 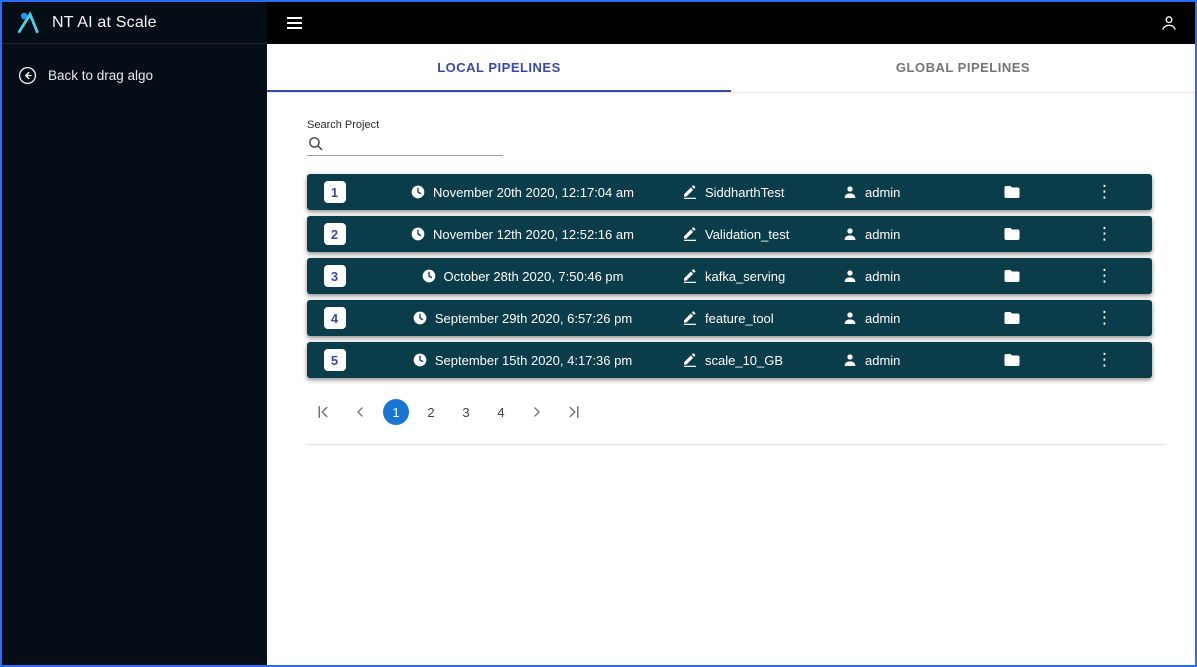 I want to click on app-title: NT AI at Scale, so click(x=104, y=22).